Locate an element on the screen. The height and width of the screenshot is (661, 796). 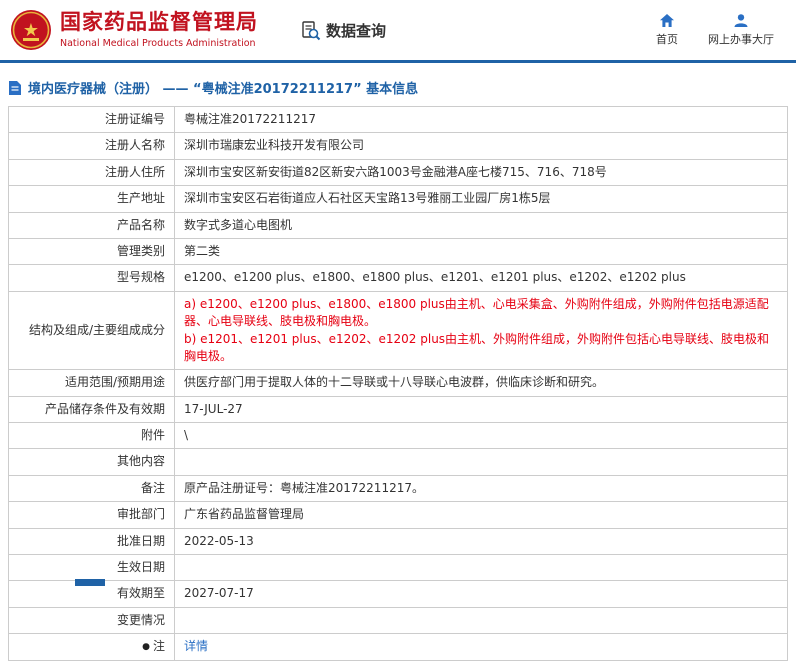
row-value: 第二类 is located at coordinates (481, 251).